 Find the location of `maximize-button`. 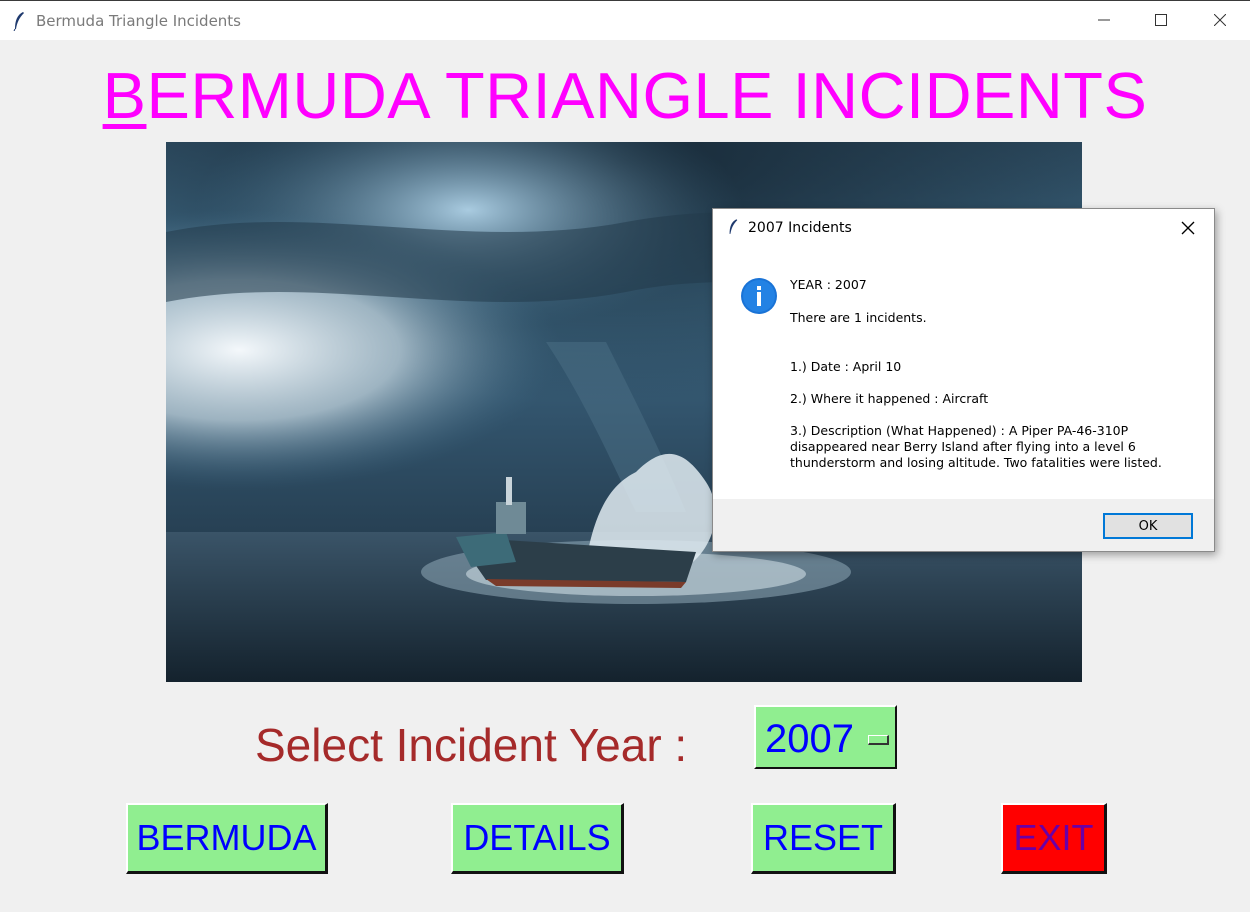

maximize-button is located at coordinates (1162, 21).